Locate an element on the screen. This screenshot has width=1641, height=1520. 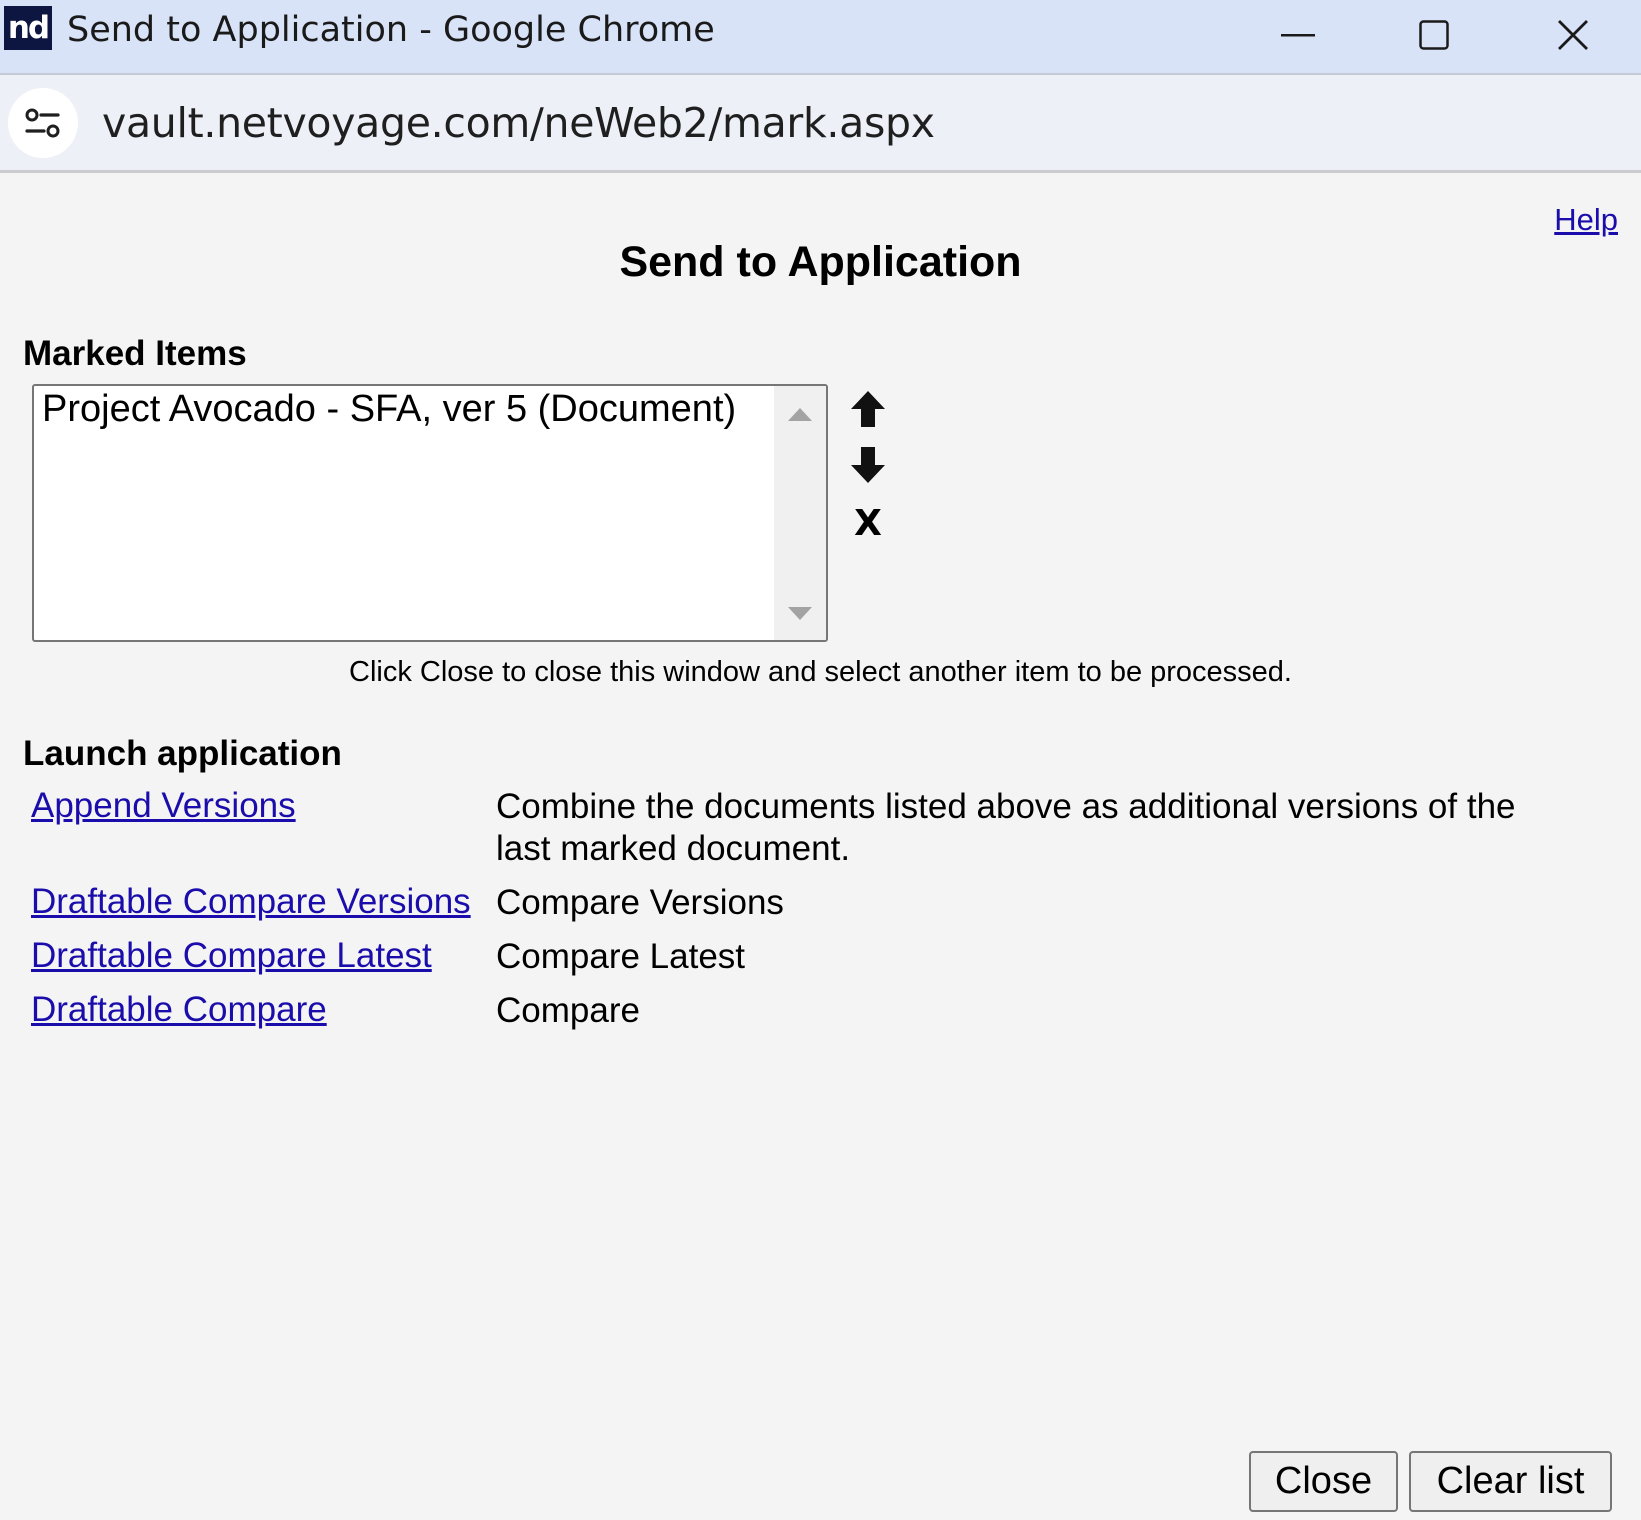
close-button: Close is located at coordinates (1323, 1481).